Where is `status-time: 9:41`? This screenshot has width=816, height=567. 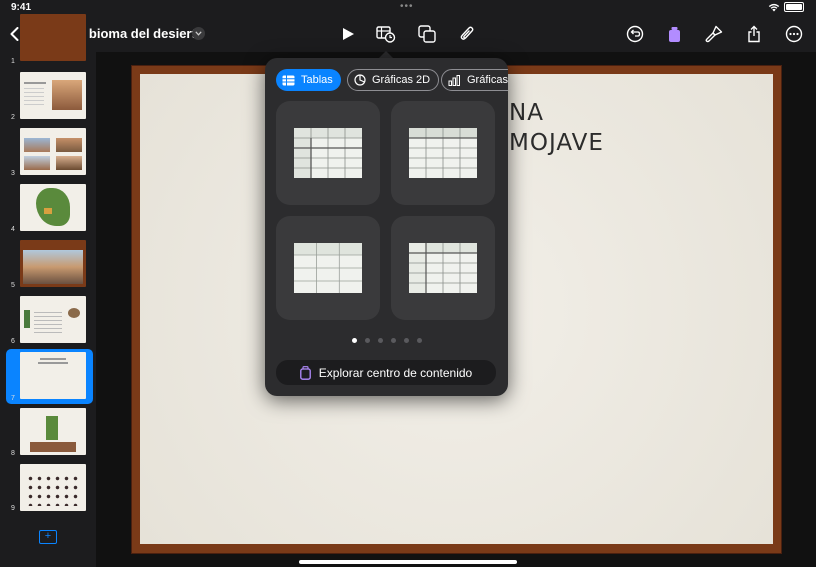 status-time: 9:41 is located at coordinates (21, 7).